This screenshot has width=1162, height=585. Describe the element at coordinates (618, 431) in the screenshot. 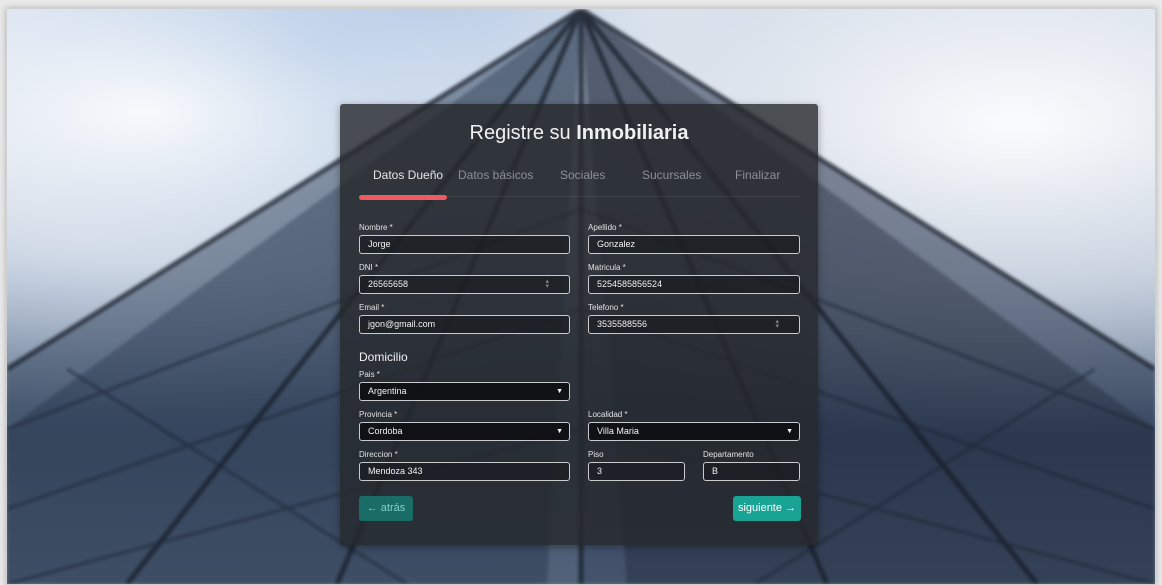

I see `localidad-value: Villa Maria` at that location.